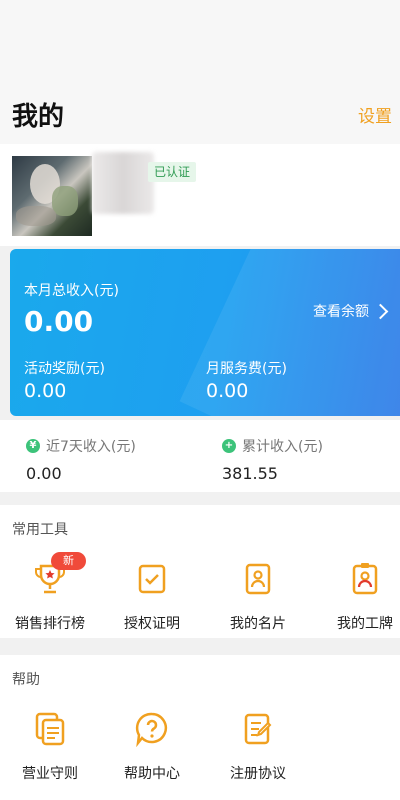 The height and width of the screenshot is (800, 400). I want to click on tool-work-badge: 我的工牌, so click(357, 597).